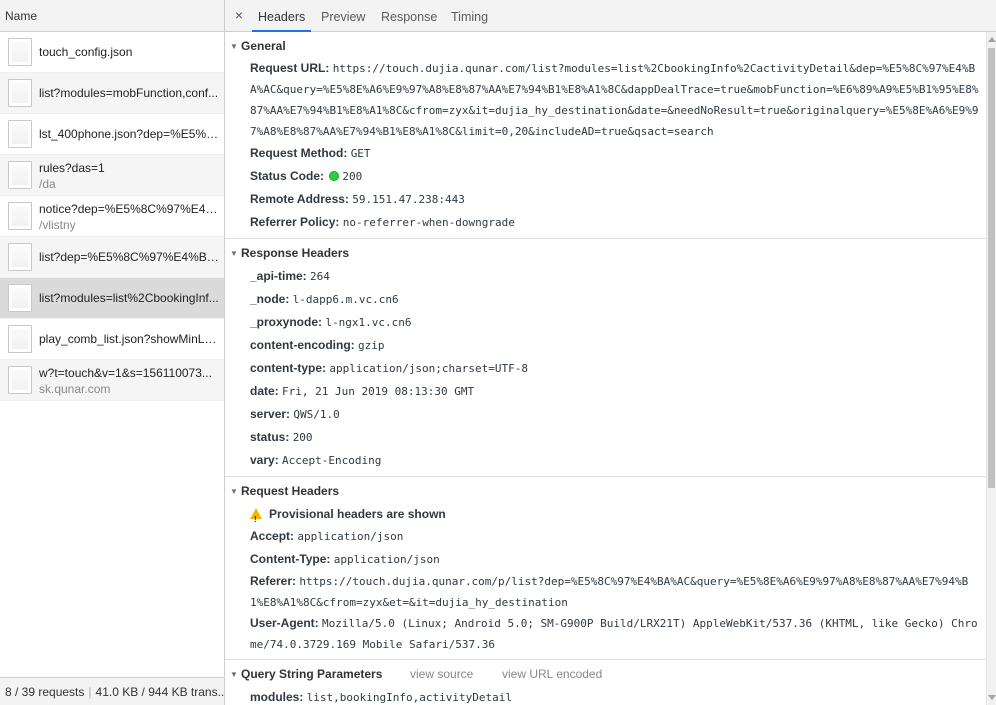 This screenshot has width=996, height=705. I want to click on query-param-row: modules: list,bookingInfo,activityDetail, so click(605, 695).